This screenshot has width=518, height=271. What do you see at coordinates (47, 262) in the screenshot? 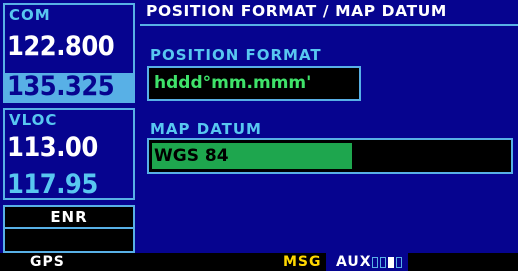
I see `gps-mode-annunciator: GPS` at bounding box center [47, 262].